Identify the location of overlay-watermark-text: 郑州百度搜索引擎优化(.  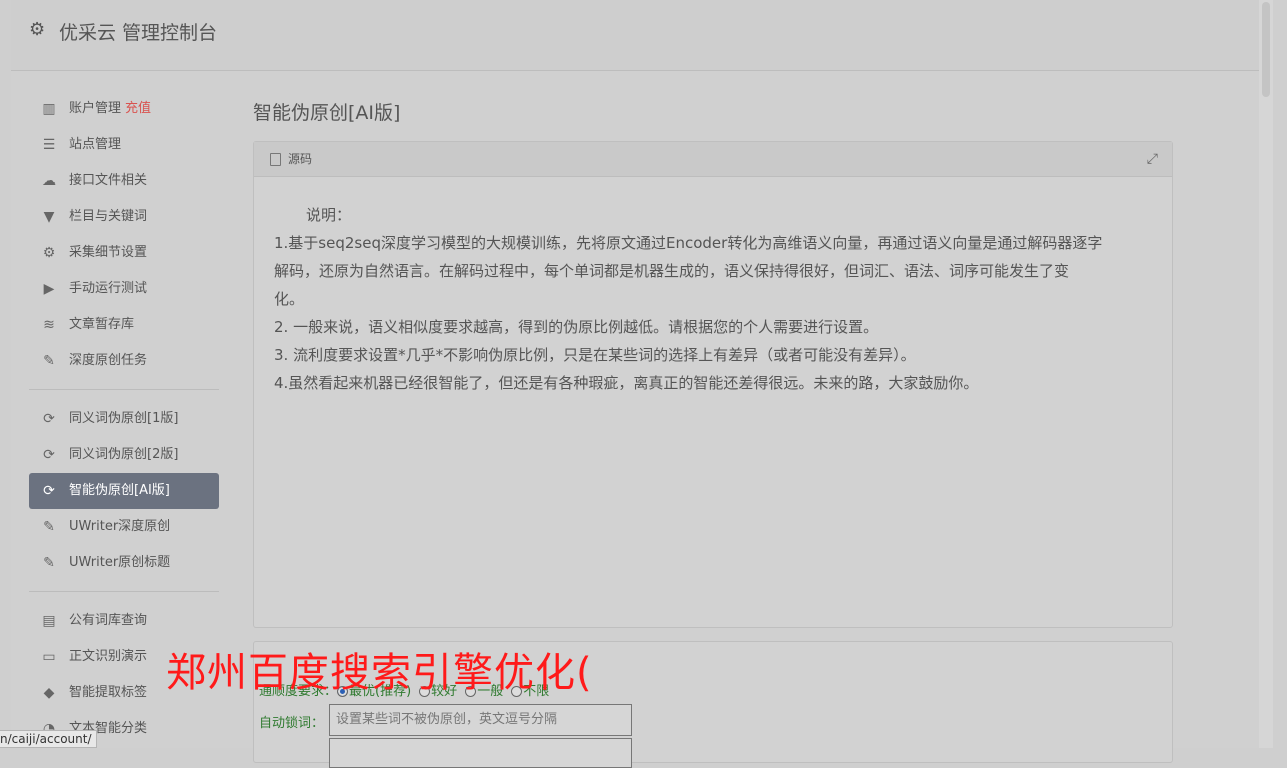
(379, 673).